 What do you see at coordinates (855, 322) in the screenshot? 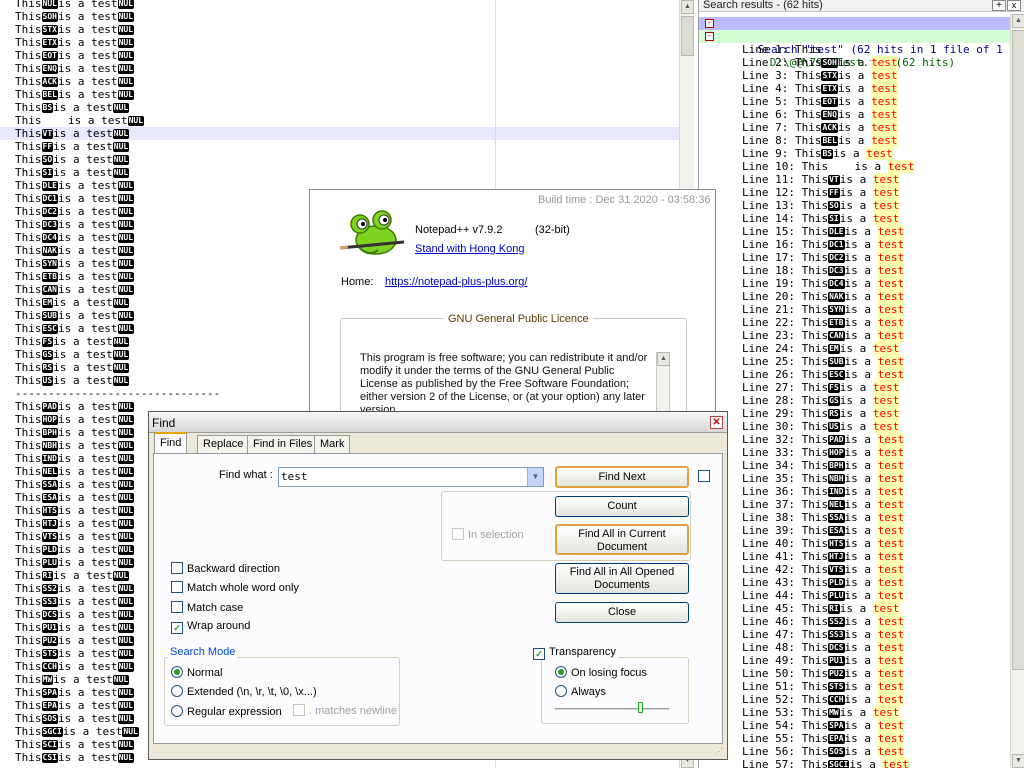
I see `search-hit-line: Line 22: ThisETBis a test` at bounding box center [855, 322].